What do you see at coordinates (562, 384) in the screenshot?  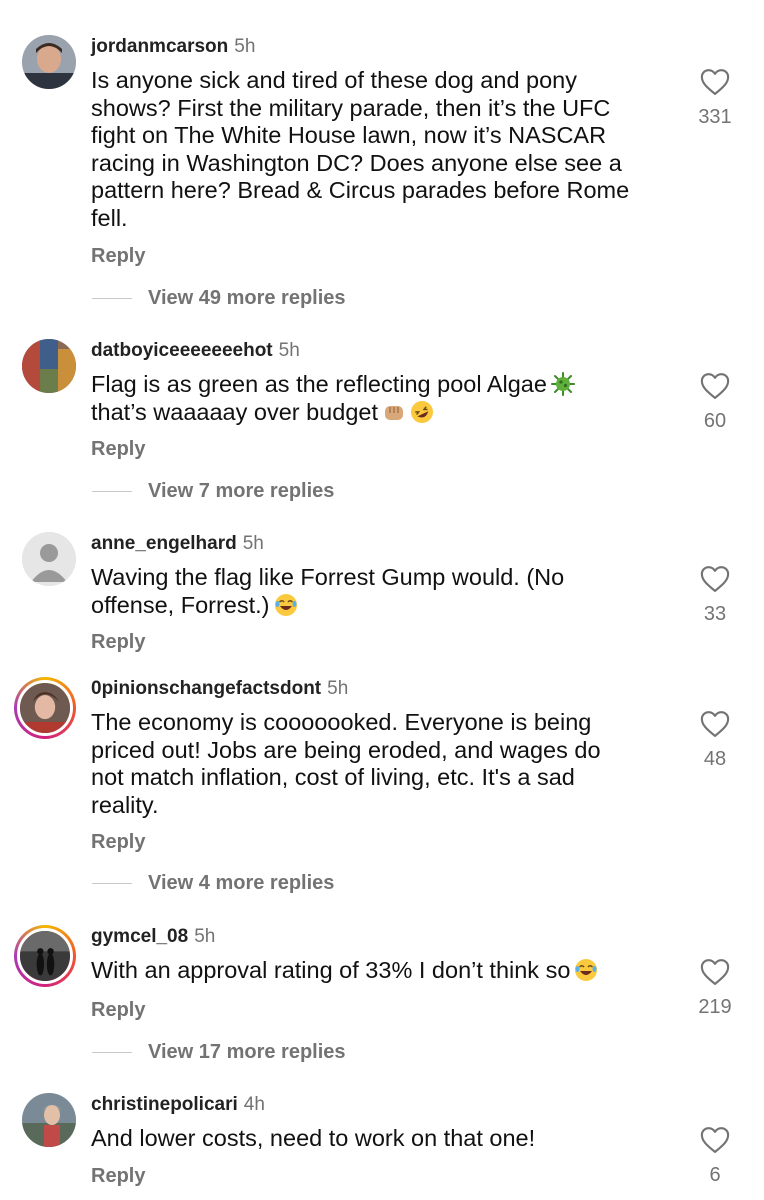 I see `microbe-emoji` at bounding box center [562, 384].